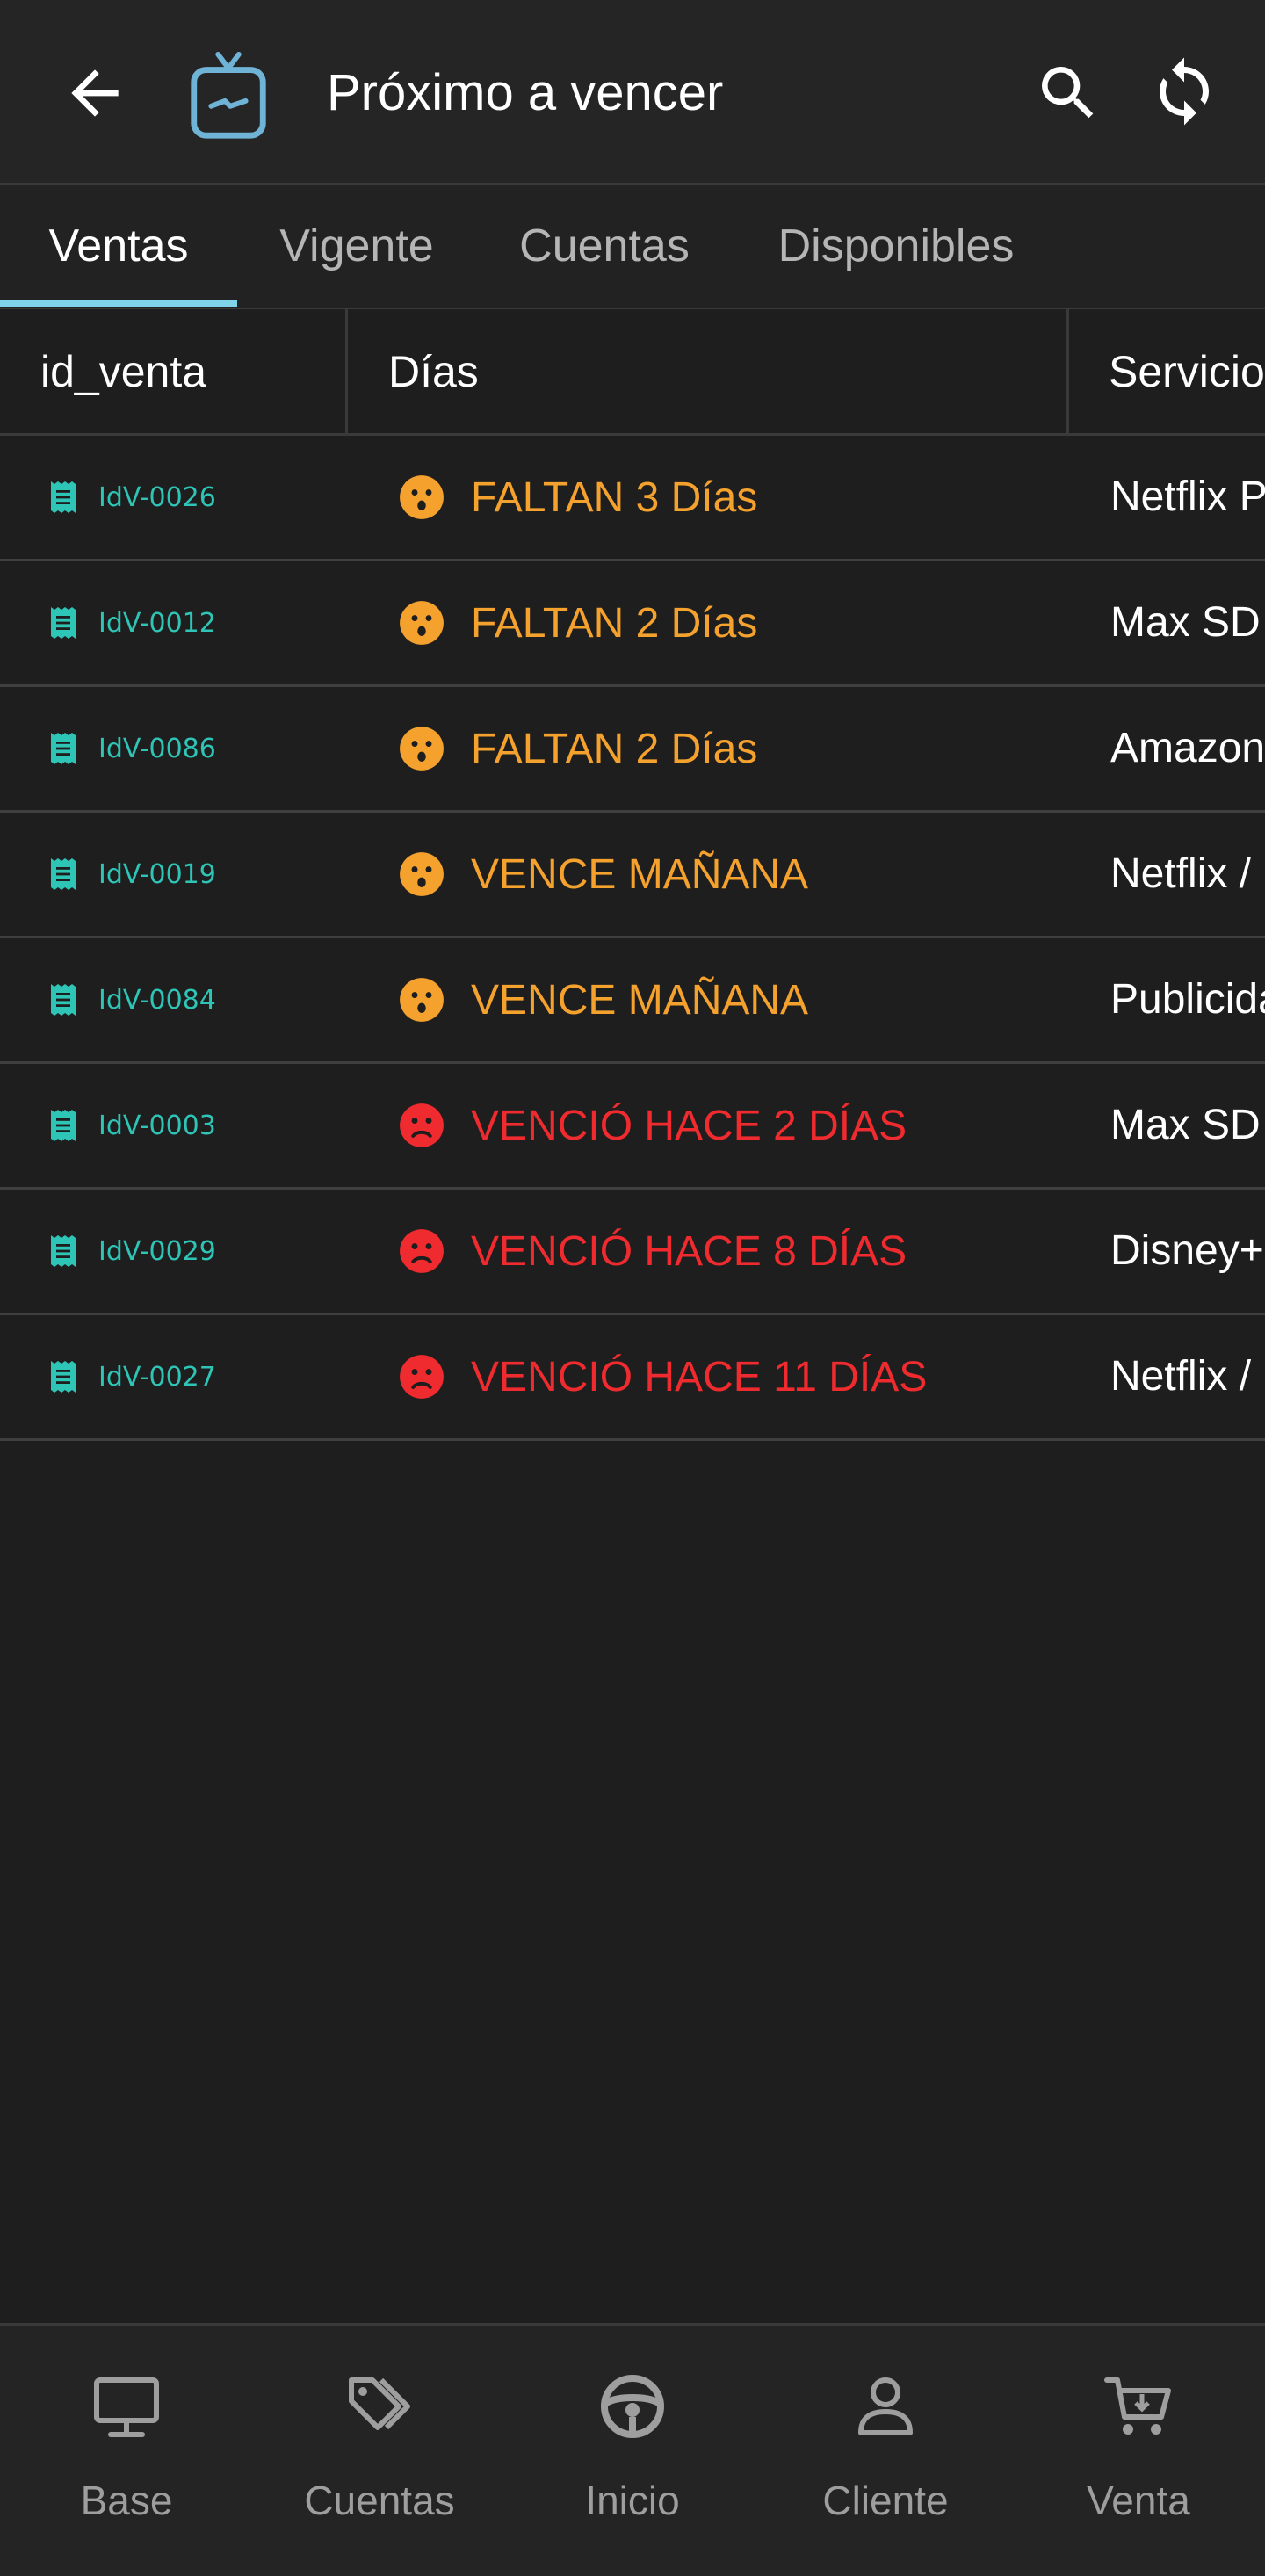  I want to click on tab-cuentas: Cuentas, so click(604, 246).